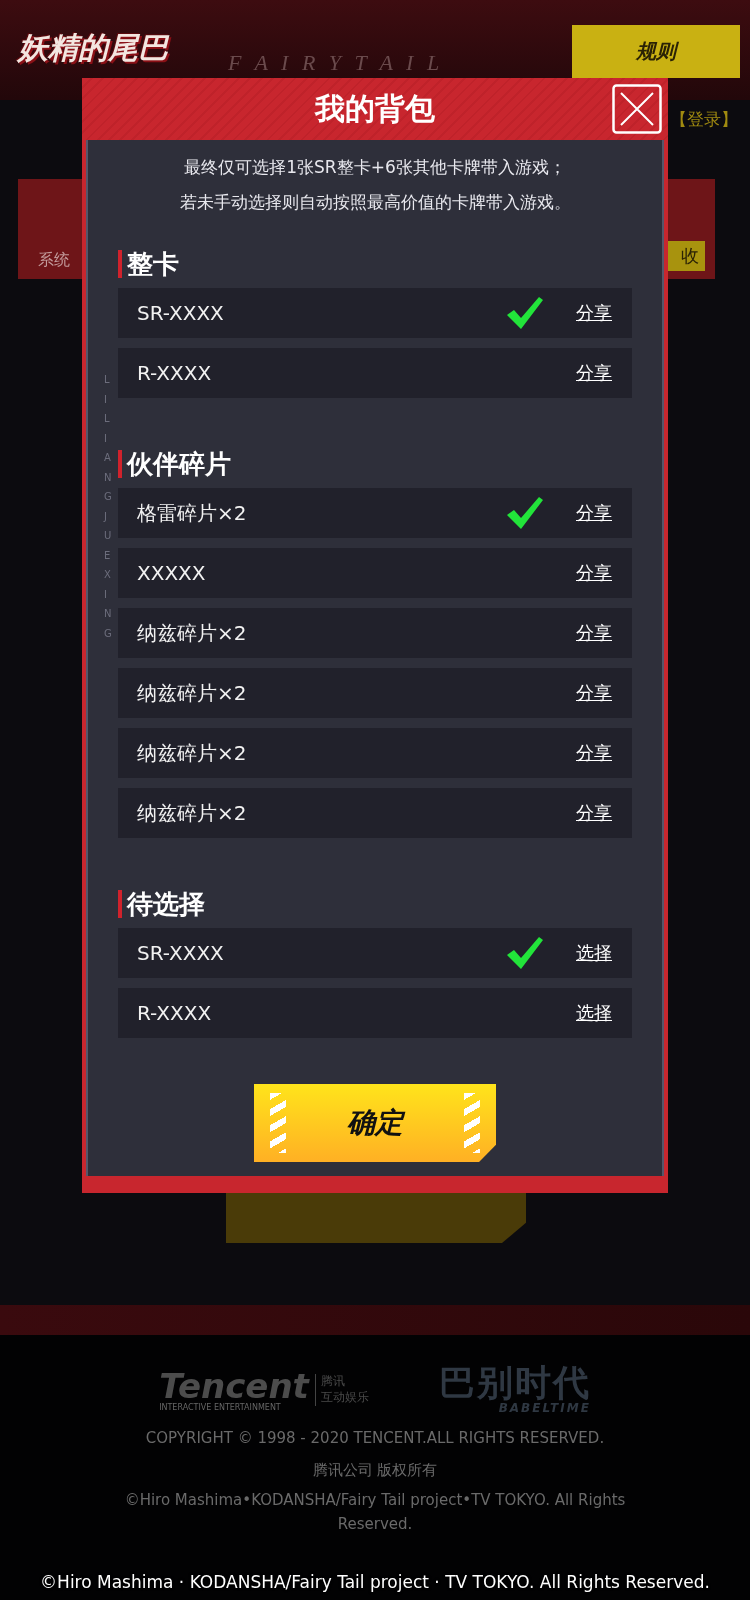 The height and width of the screenshot is (1600, 750). I want to click on section-title: 伙伴碎片, so click(179, 464).